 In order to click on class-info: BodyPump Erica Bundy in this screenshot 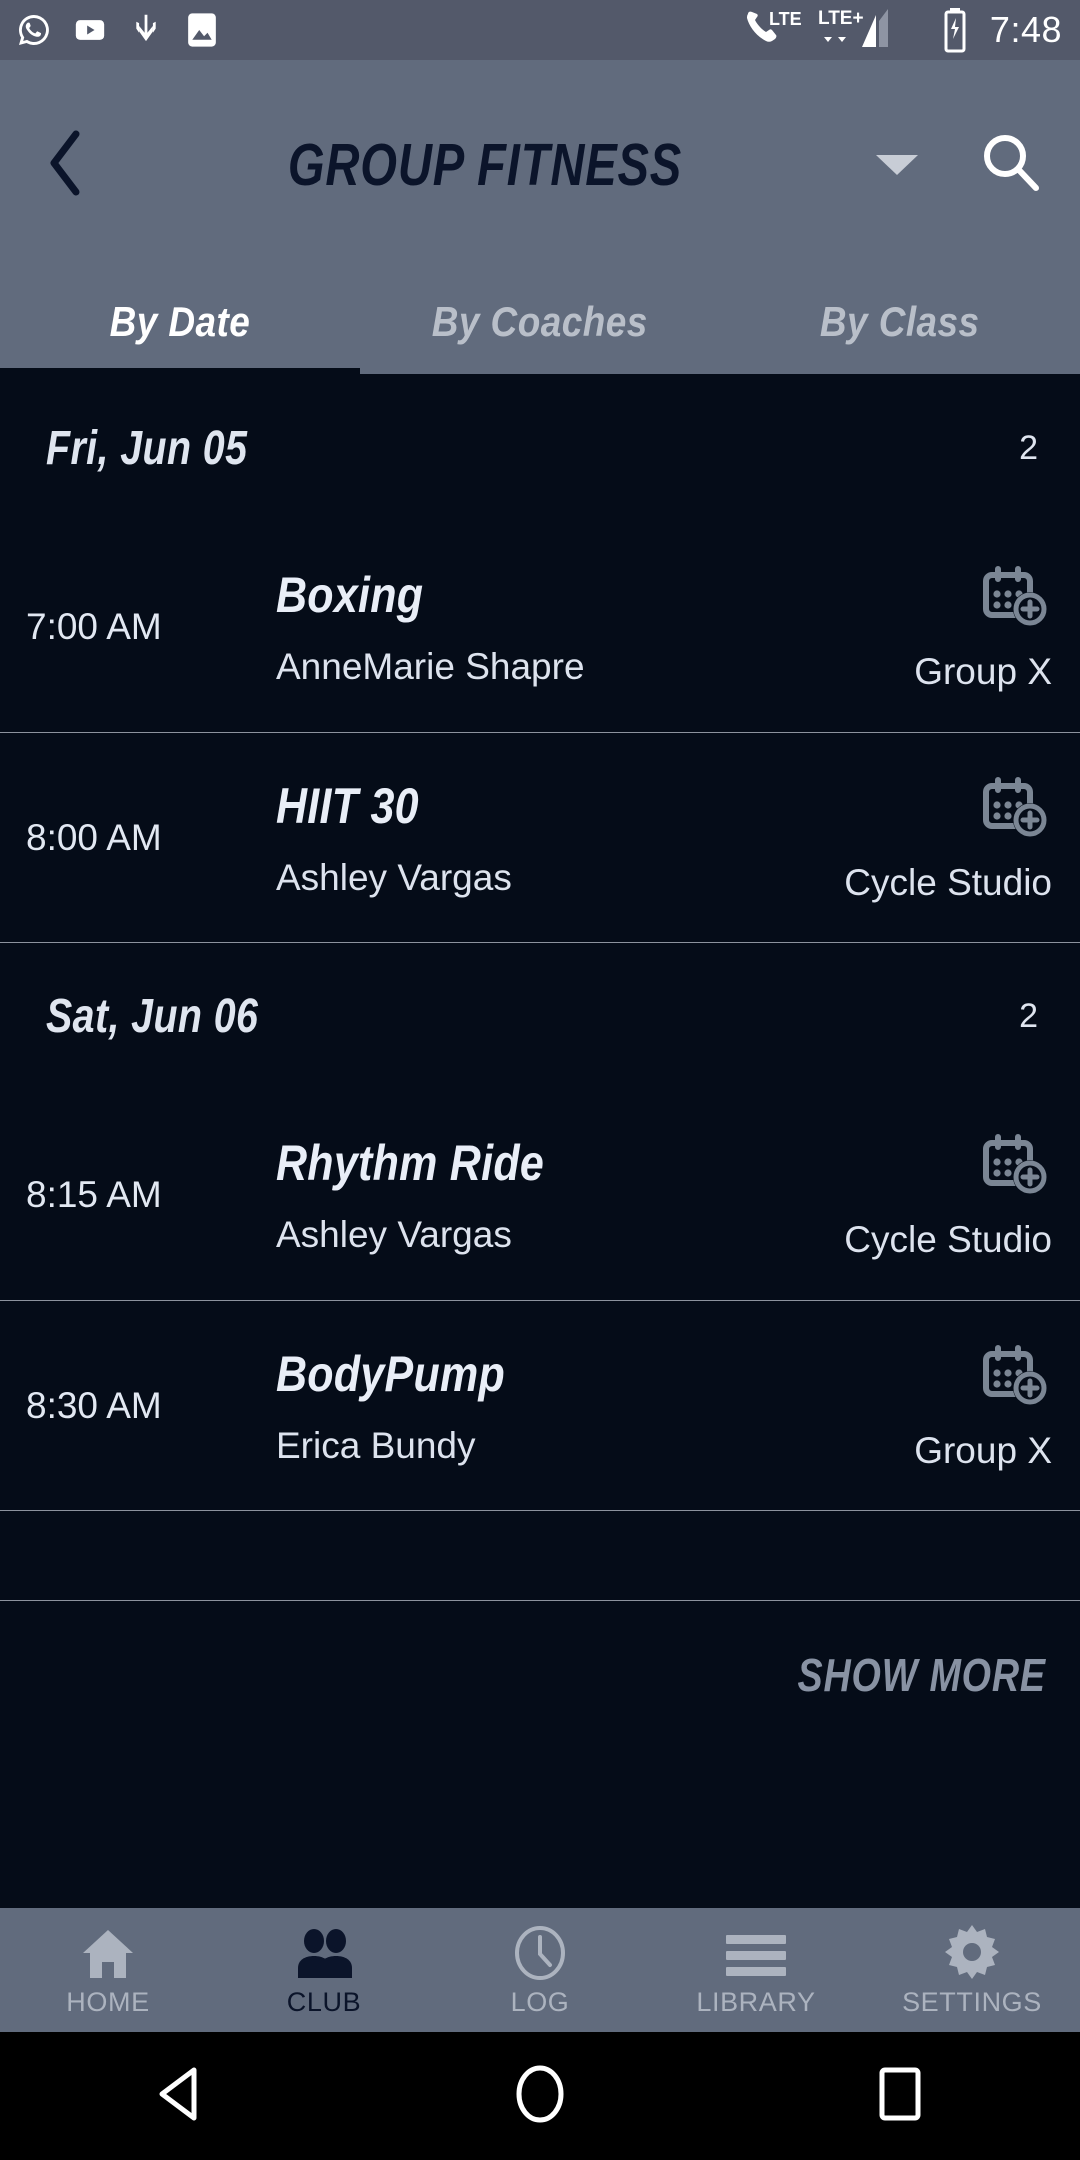, I will do `click(514, 1406)`.